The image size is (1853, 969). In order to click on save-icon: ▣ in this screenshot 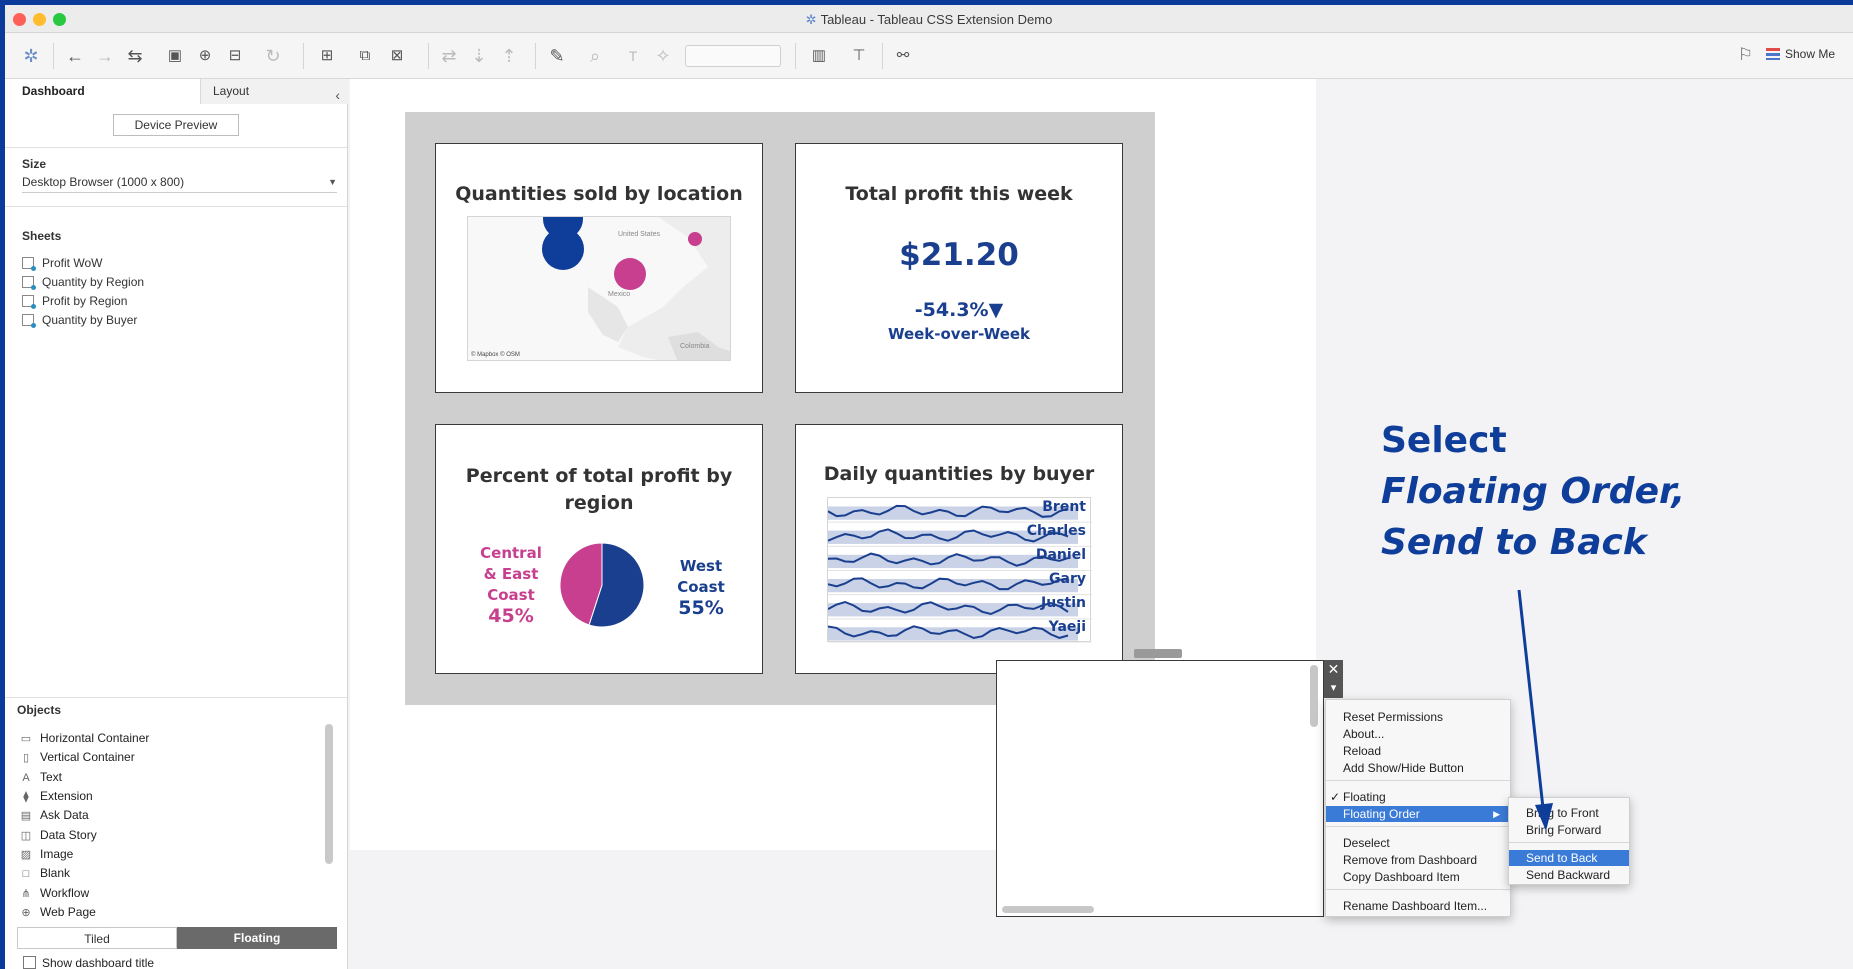, I will do `click(175, 56)`.